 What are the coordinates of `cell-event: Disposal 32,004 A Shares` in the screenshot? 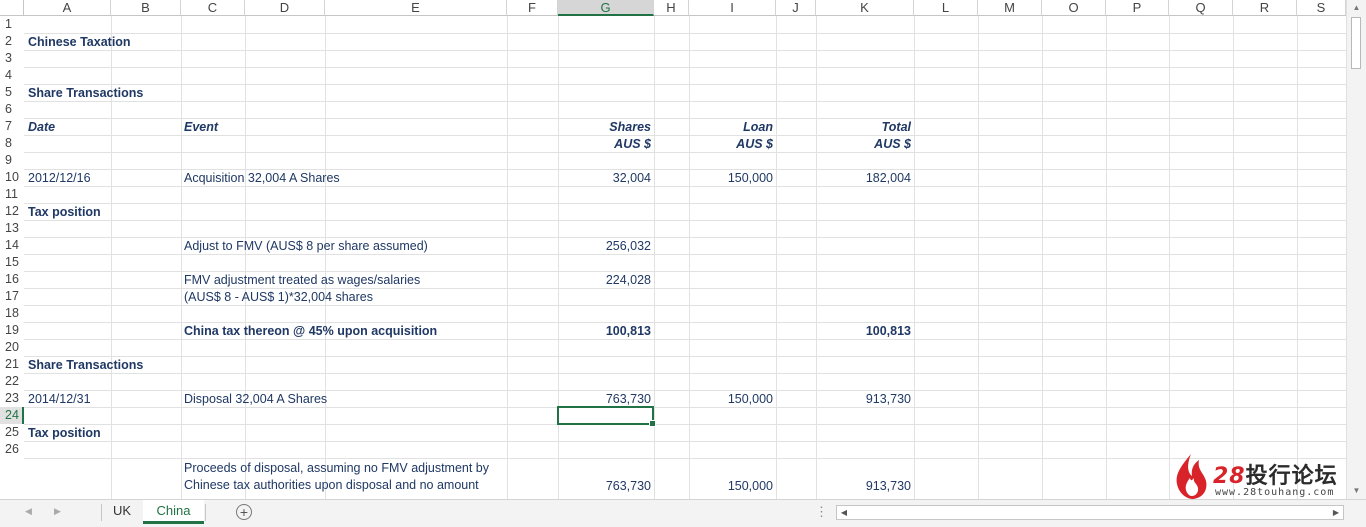 It's located at (255, 399).